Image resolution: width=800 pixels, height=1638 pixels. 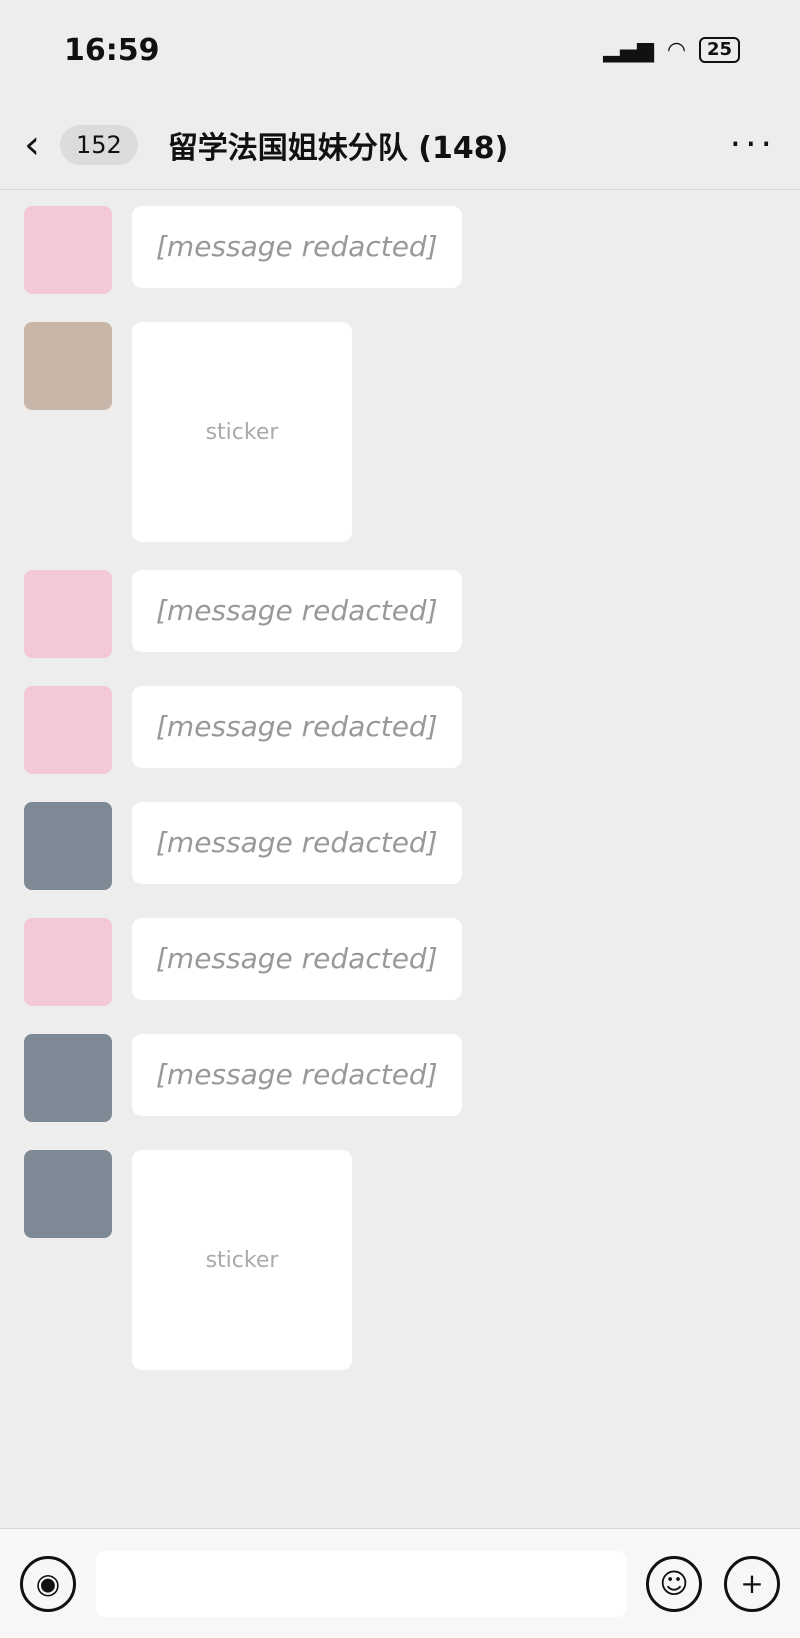 I want to click on input-bar: ◉ ☺ +, so click(x=400, y=1583).